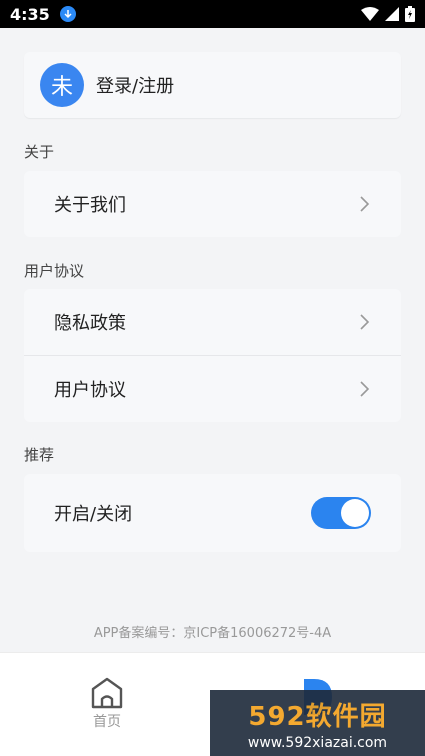 Image resolution: width=425 pixels, height=756 pixels. What do you see at coordinates (93, 514) in the screenshot?
I see `toggle-label: 开启/关闭` at bounding box center [93, 514].